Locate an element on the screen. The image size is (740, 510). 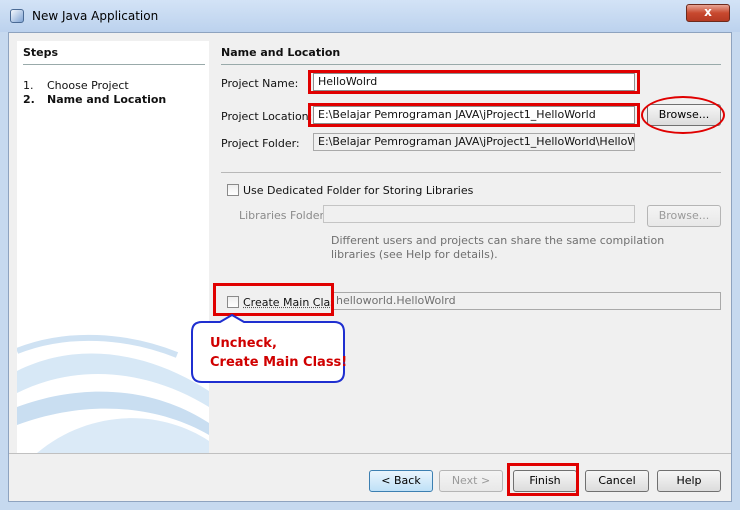
callout-text: Uncheck, Create Main Class! is located at coordinates (278, 353).